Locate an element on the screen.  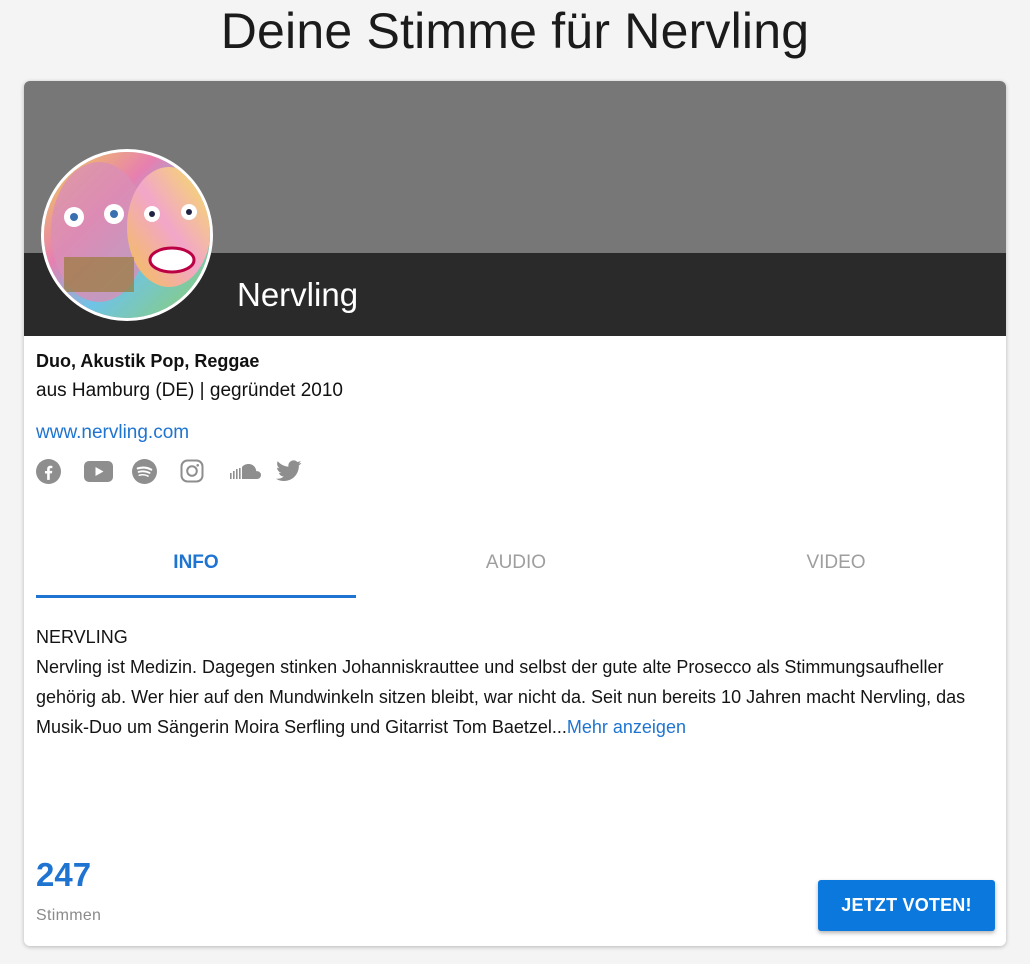
tab-audio: AUDIO is located at coordinates (516, 569).